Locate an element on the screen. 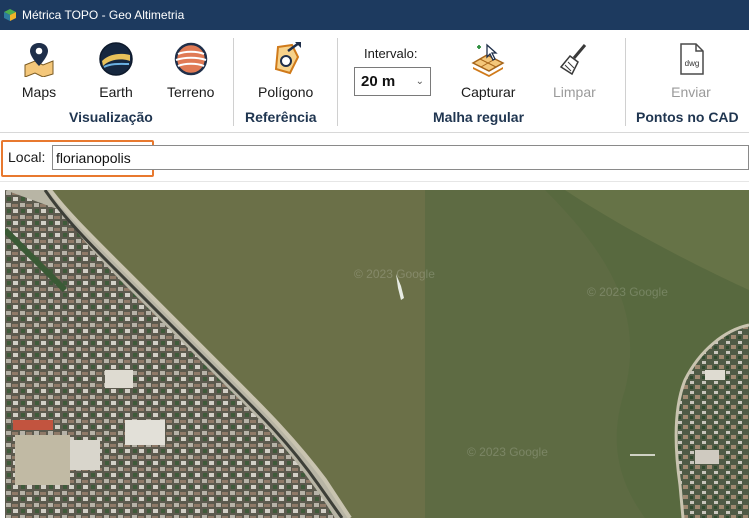 The height and width of the screenshot is (518, 749). limpar-button: Limpar is located at coordinates (574, 70).